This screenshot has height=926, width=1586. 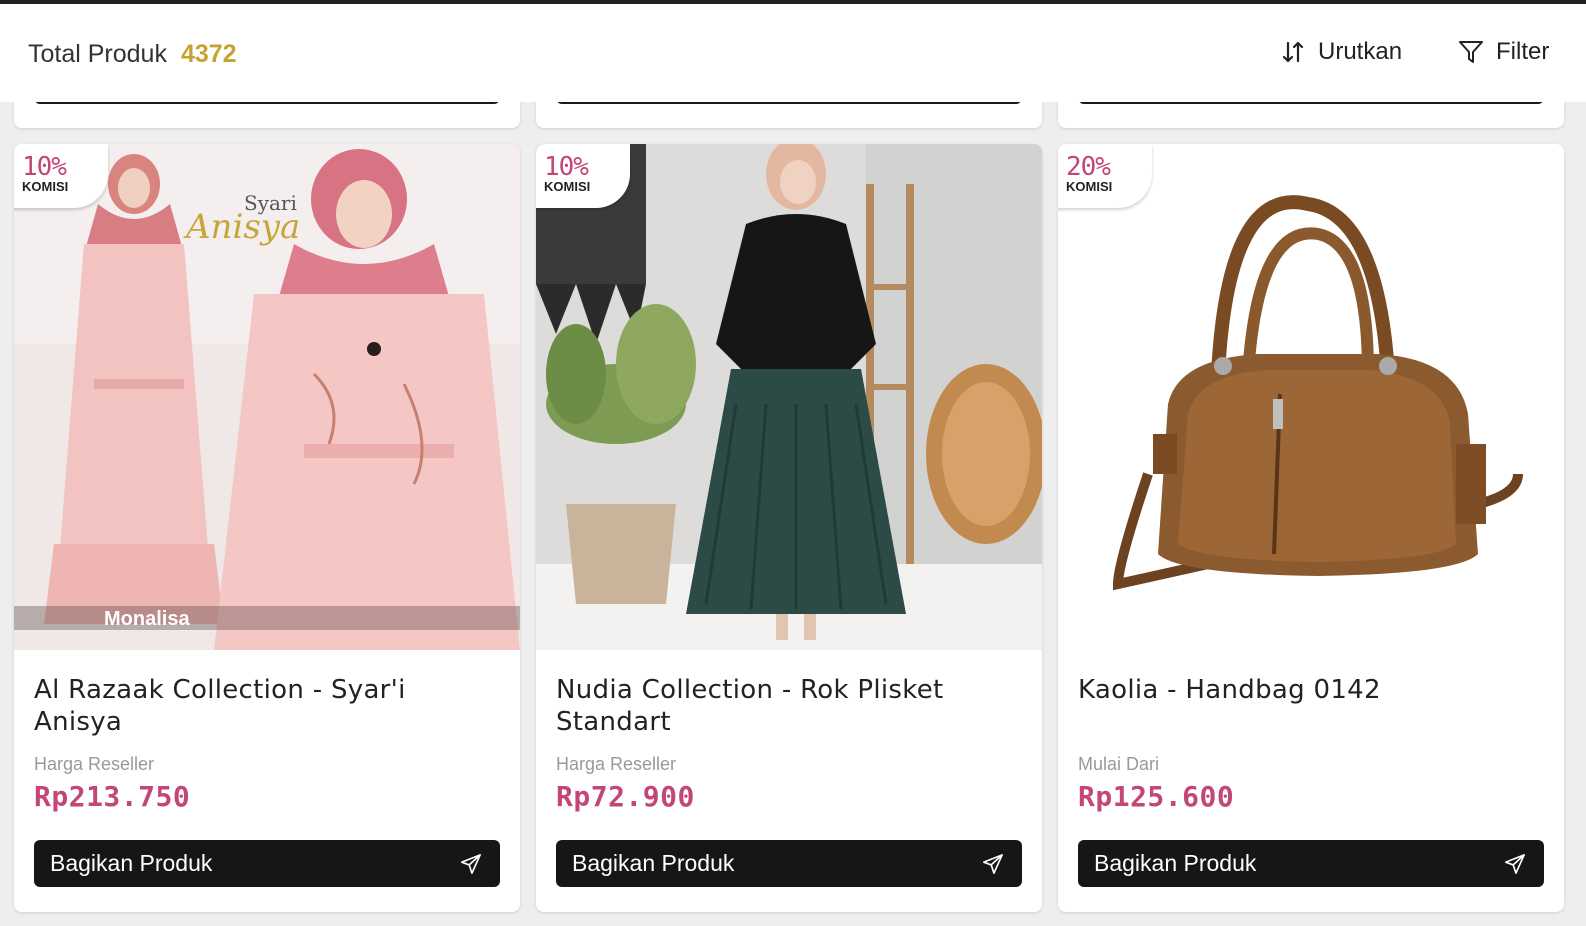 I want to click on image-caption: Monalisa, so click(x=147, y=619).